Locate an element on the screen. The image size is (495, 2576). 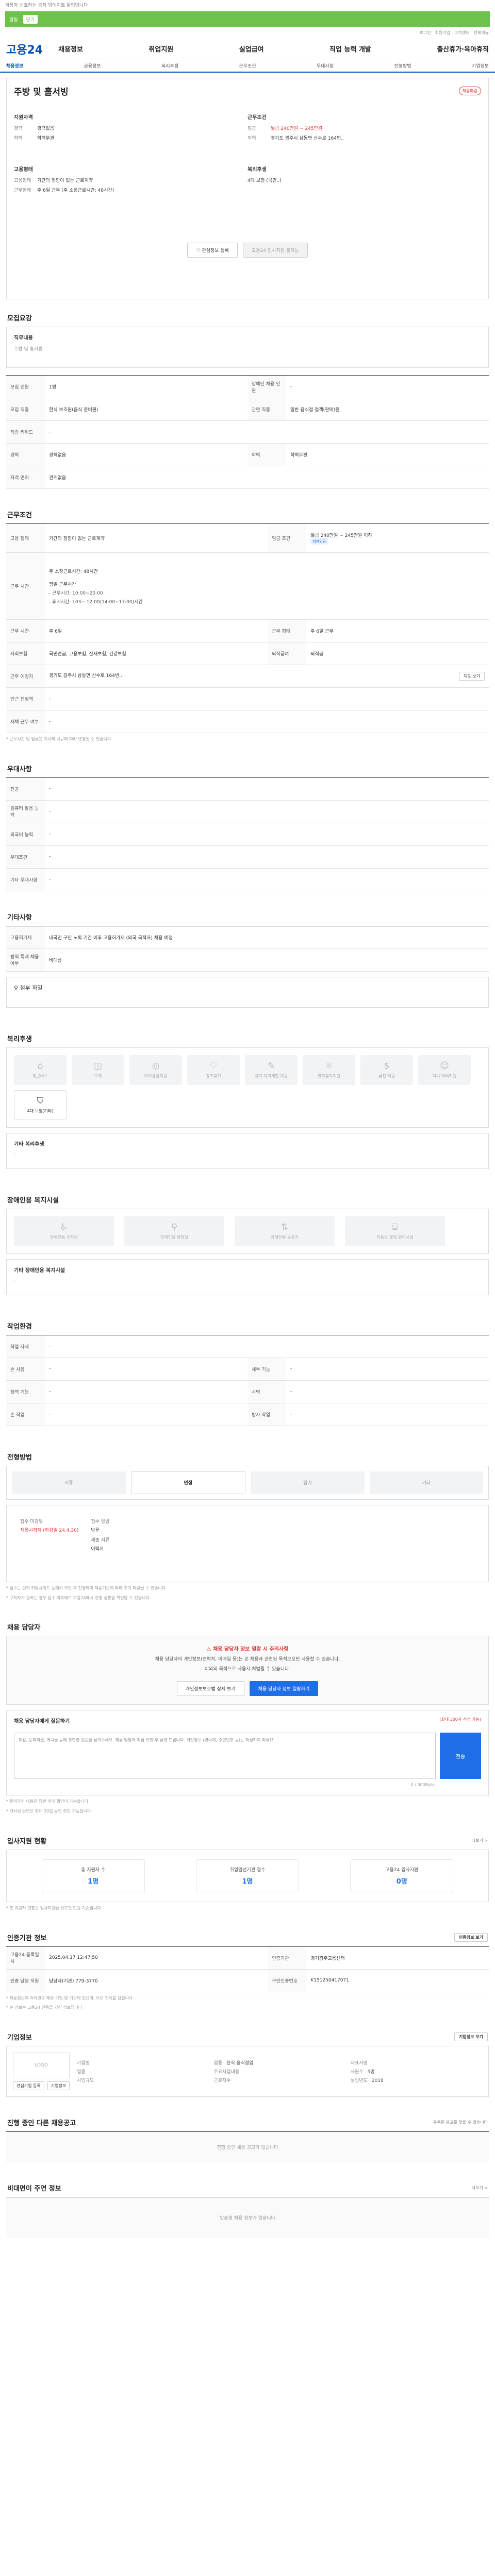
facility-item-label: 장애인용 화장실 is located at coordinates (174, 1237).